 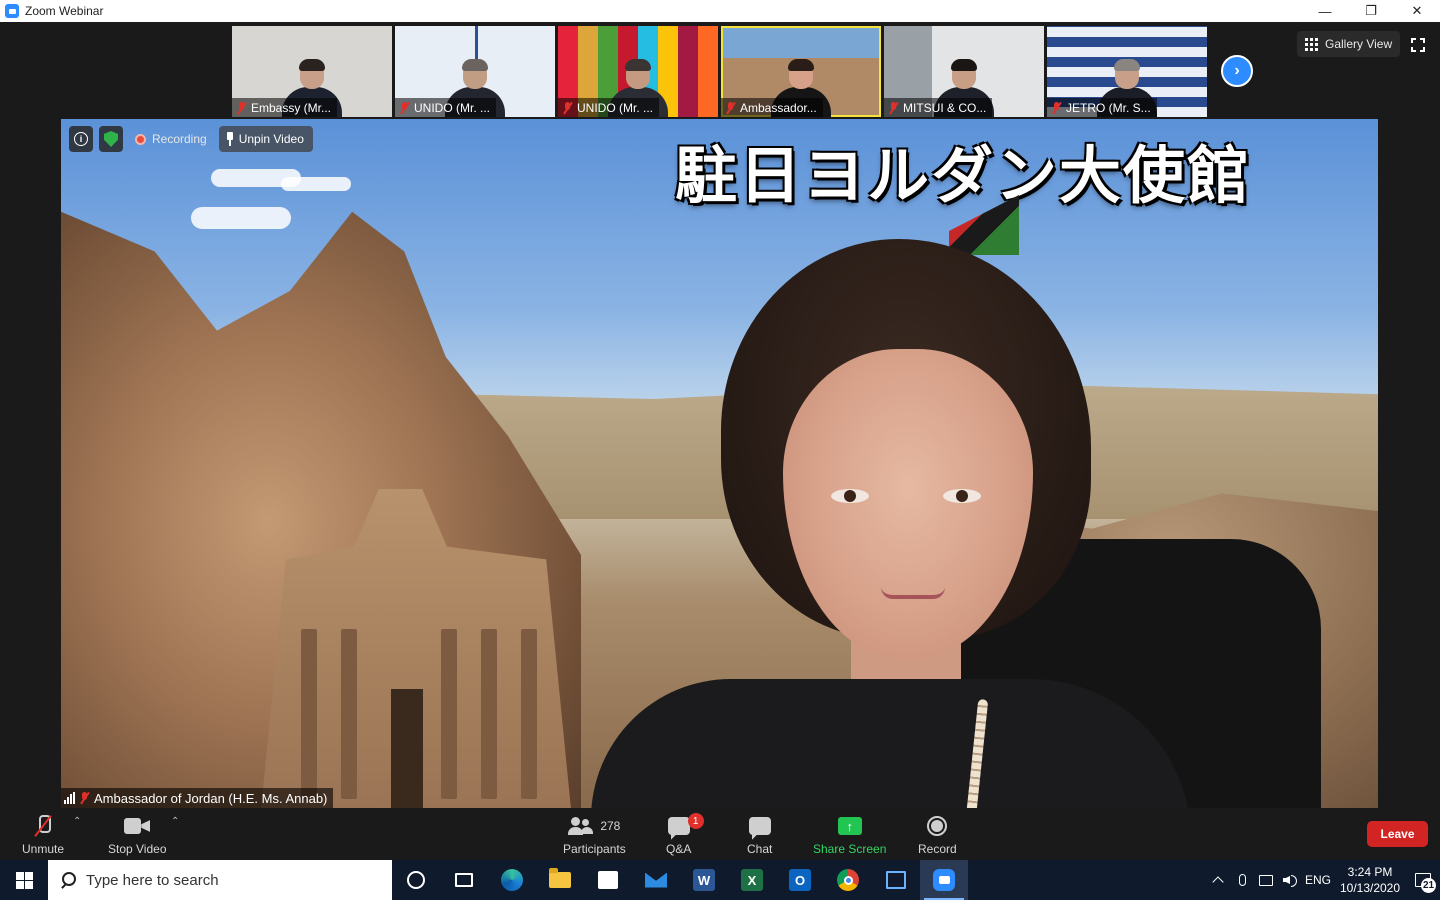 I want to click on unpin-video-button: Unpin Video, so click(x=265, y=139).